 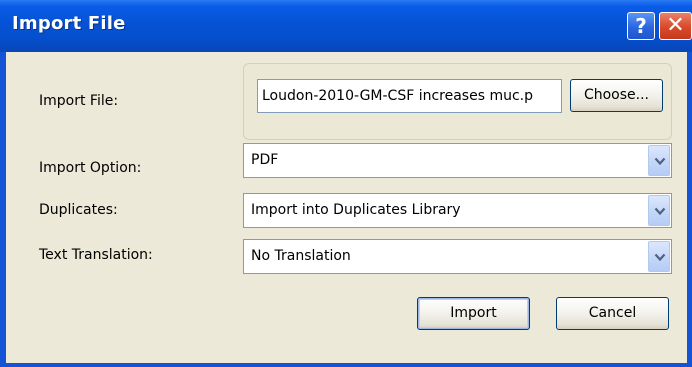 I want to click on duplicates-label: Duplicates:, so click(x=78, y=210).